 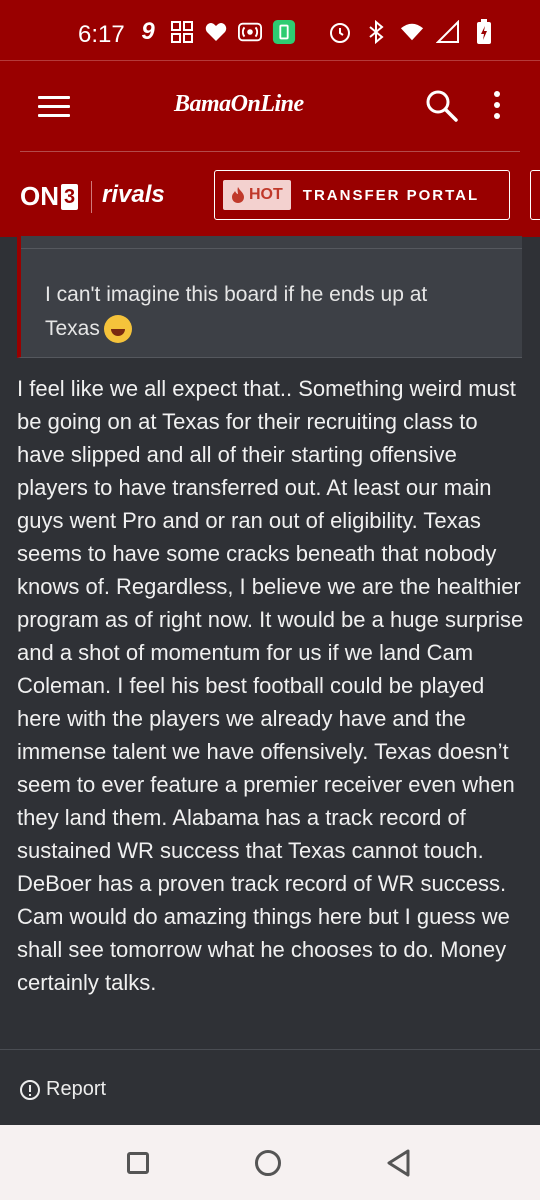 What do you see at coordinates (70, 196) in the screenshot?
I see `on3-logo-number: 3` at bounding box center [70, 196].